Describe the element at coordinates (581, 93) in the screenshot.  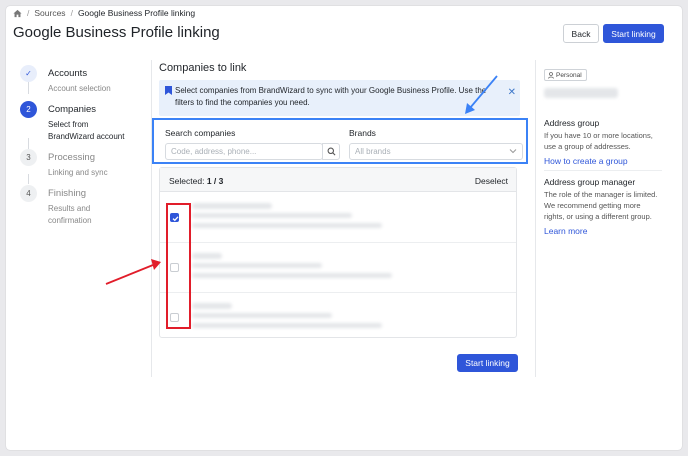
I see `blurred-account-name` at that location.